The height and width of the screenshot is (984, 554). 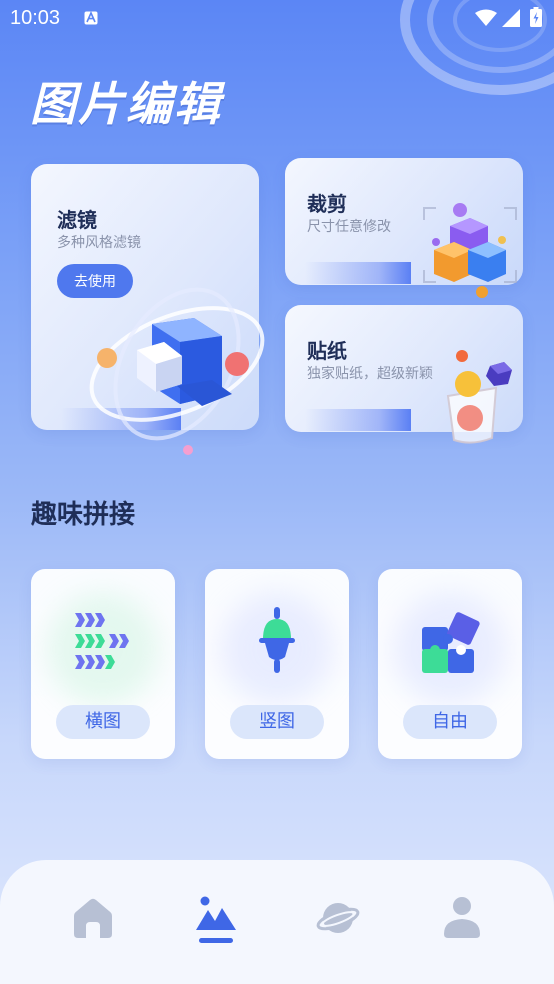 I want to click on splice-free-card: 自由, so click(x=450, y=664).